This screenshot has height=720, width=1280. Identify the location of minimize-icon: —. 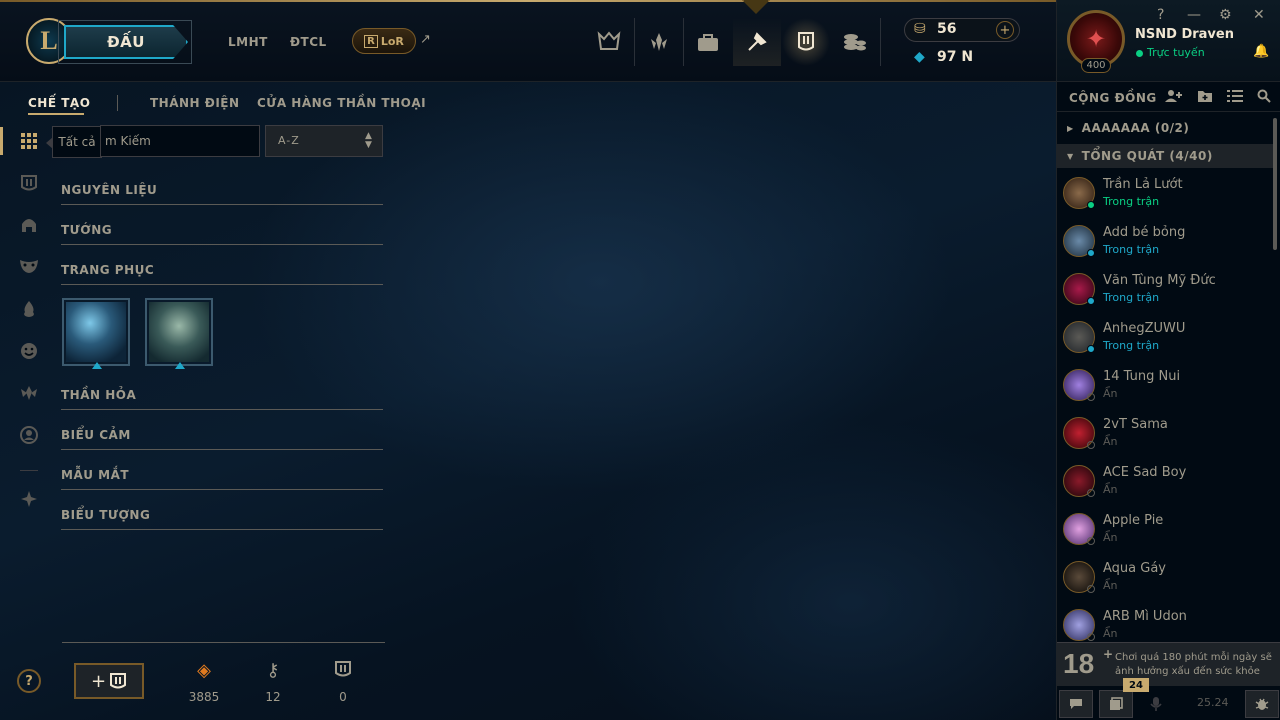
(1194, 15).